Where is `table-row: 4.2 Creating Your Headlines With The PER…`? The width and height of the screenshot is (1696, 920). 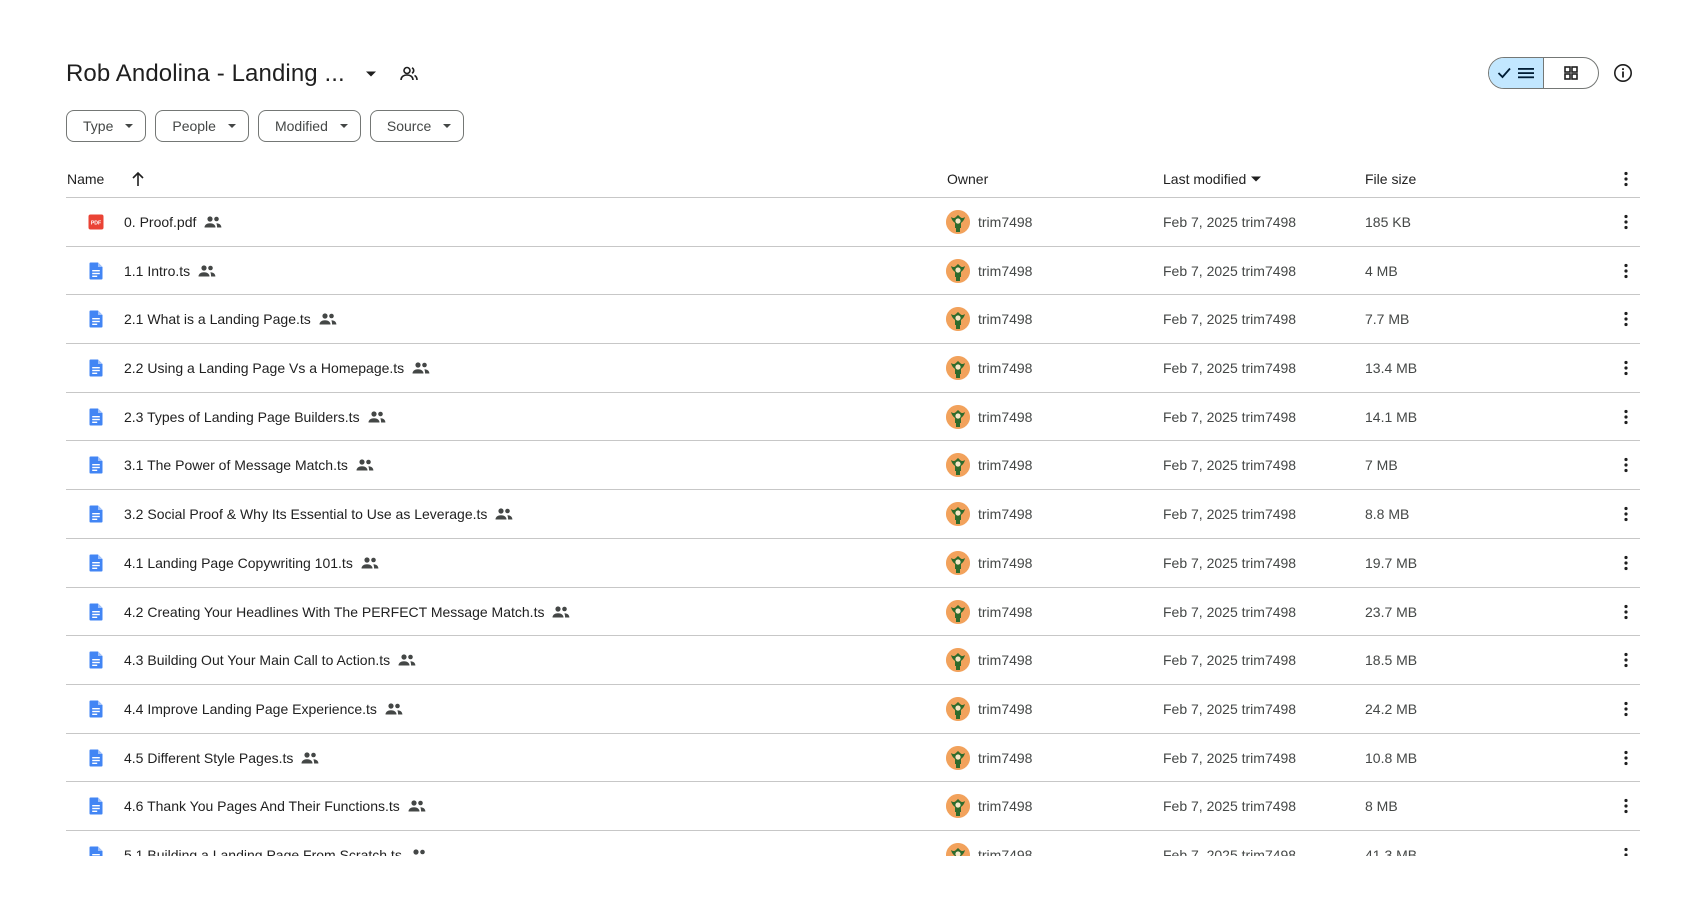 table-row: 4.2 Creating Your Headlines With The PER… is located at coordinates (853, 612).